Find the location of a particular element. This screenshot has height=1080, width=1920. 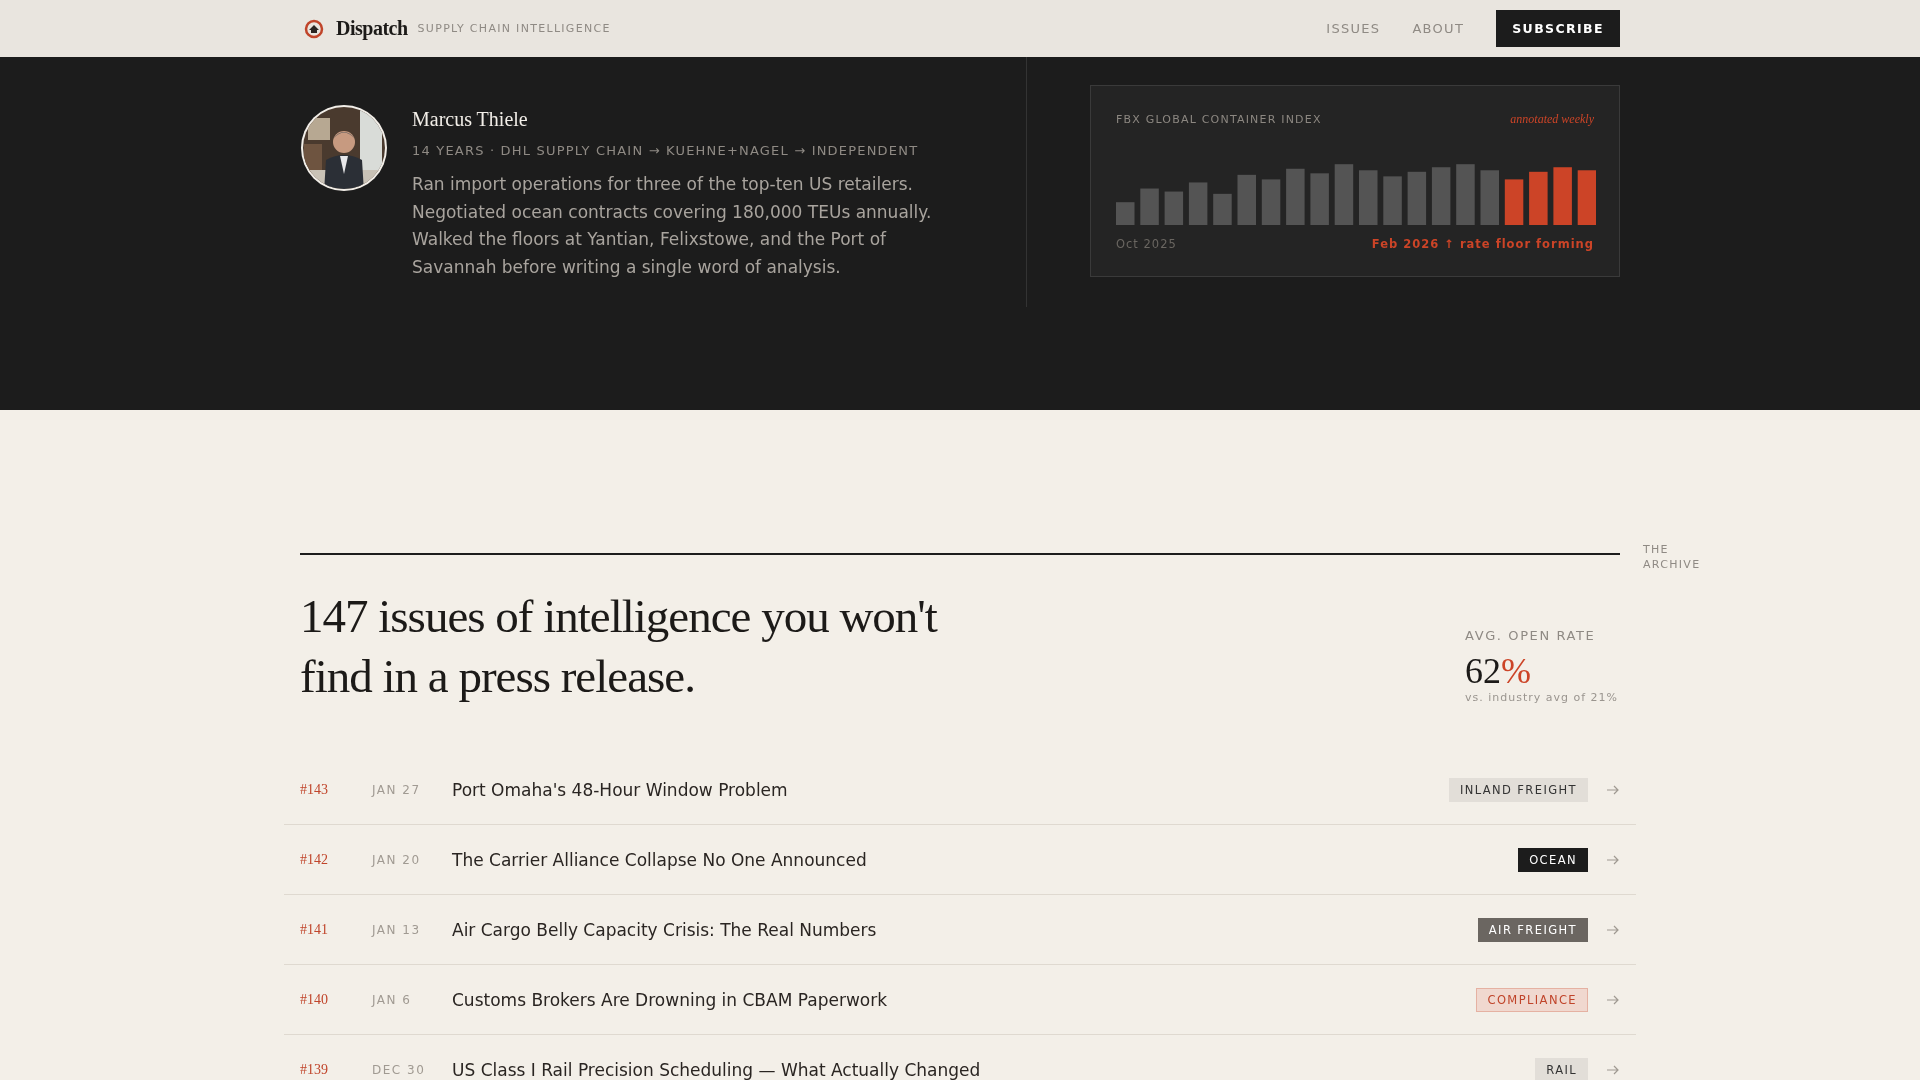

brand-tagline: SUPPLY CHAIN INTELLIGENCE is located at coordinates (514, 28).